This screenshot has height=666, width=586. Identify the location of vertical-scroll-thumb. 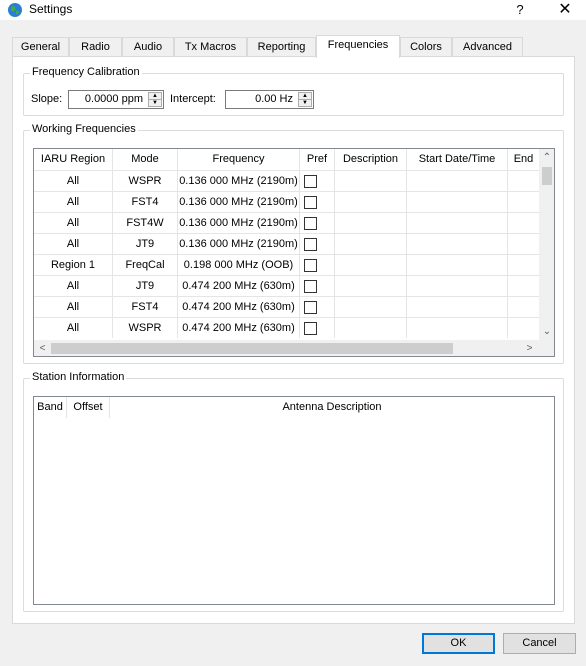
(547, 176).